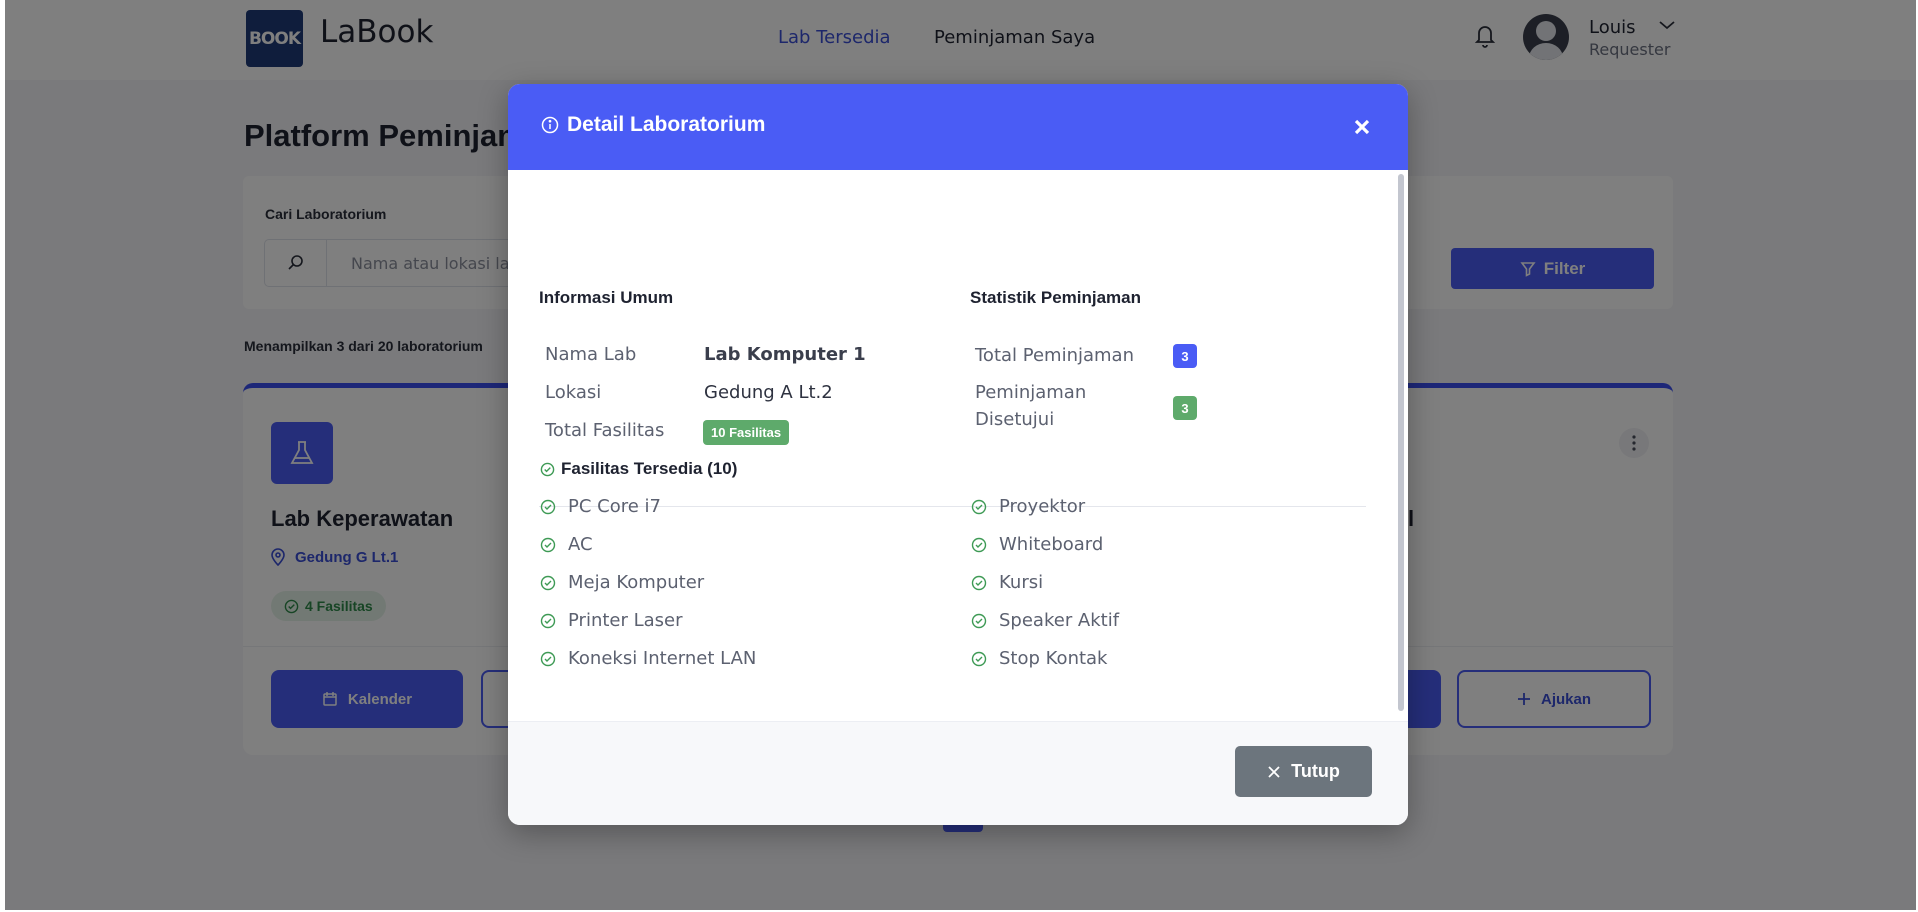  I want to click on stats-title: Statistik Peminjaman, so click(1056, 297).